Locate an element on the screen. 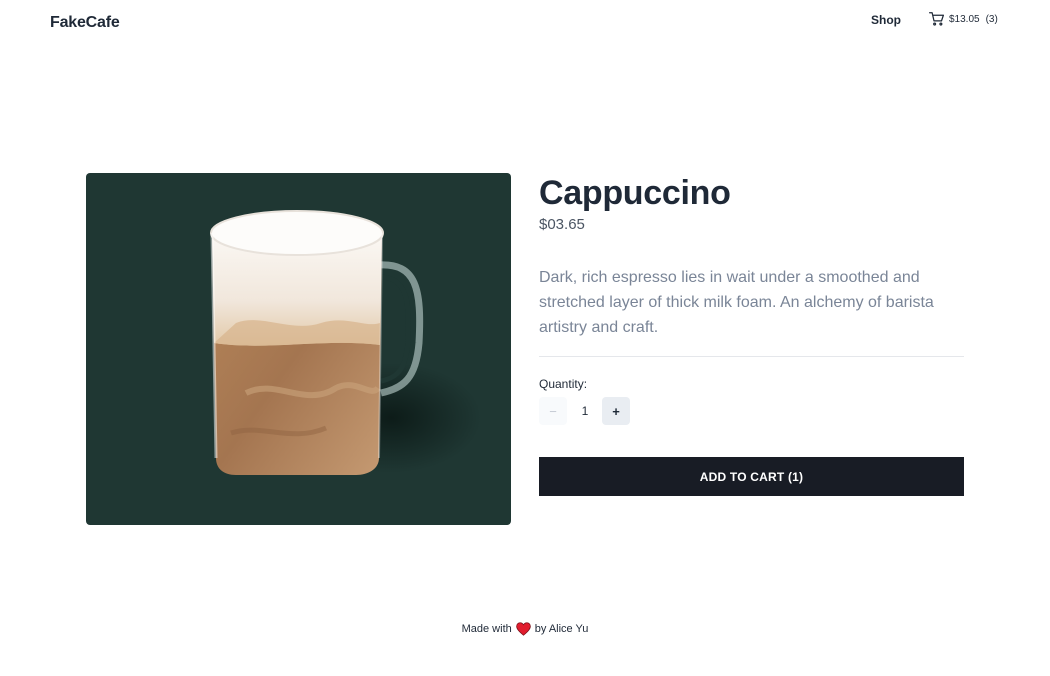 The height and width of the screenshot is (676, 1050). site-logo: FakeCafe is located at coordinates (85, 23).